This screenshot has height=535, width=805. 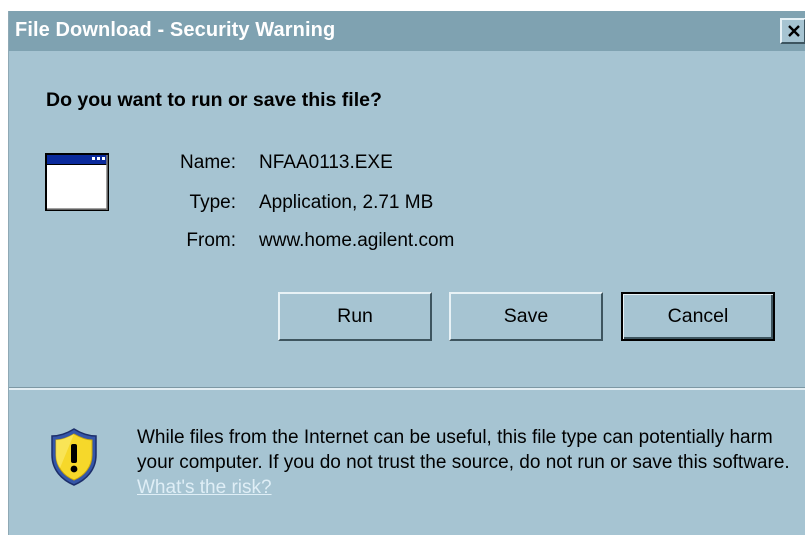 What do you see at coordinates (326, 162) in the screenshot?
I see `name-value: NFAA0113.EXE` at bounding box center [326, 162].